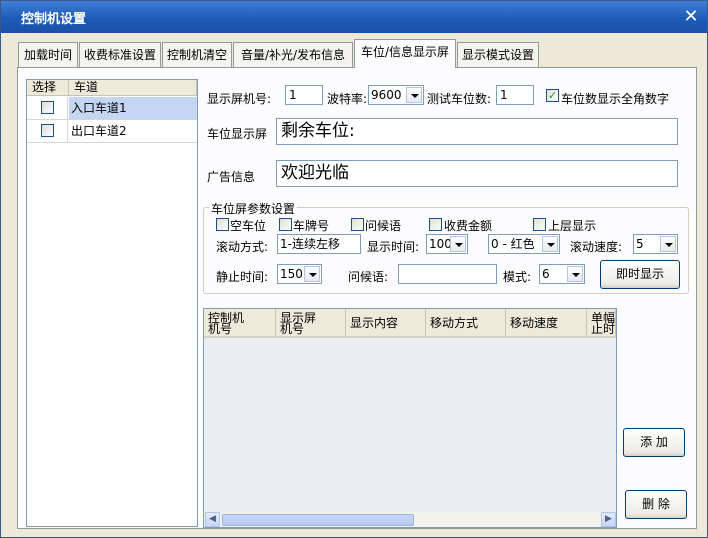  Describe the element at coordinates (197, 54) in the screenshot. I see `tab-controller-clear: 控制机清空` at that location.